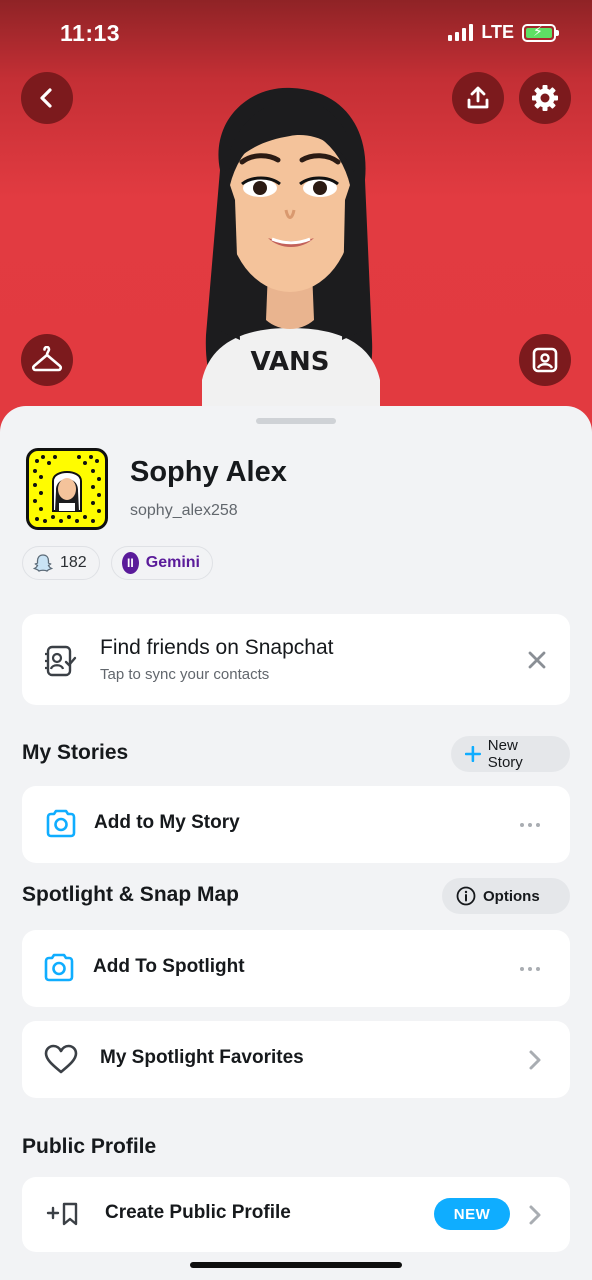 The image size is (592, 1280). What do you see at coordinates (75, 752) in the screenshot?
I see `my-stories-heading: My Stories` at bounding box center [75, 752].